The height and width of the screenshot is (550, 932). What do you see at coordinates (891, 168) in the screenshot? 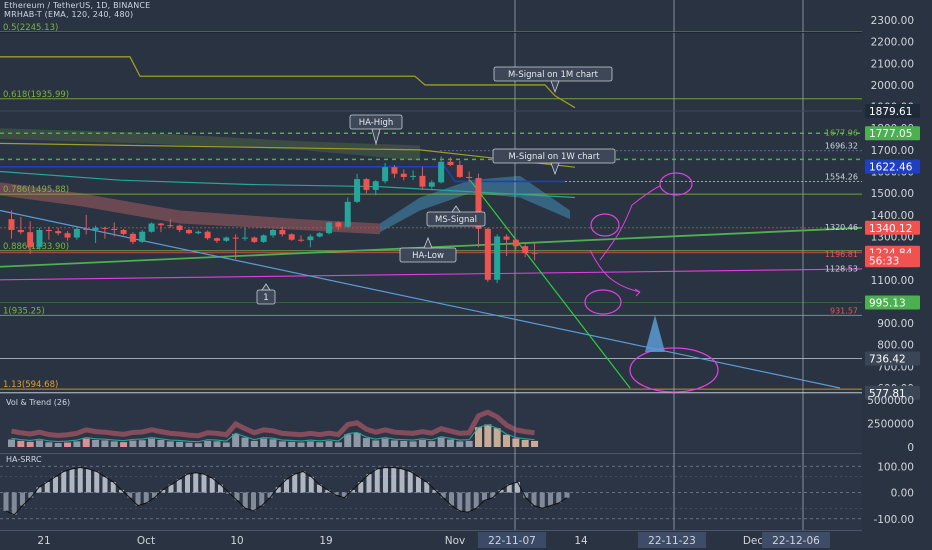
I see `price-label-text: 1622.46` at bounding box center [891, 168].